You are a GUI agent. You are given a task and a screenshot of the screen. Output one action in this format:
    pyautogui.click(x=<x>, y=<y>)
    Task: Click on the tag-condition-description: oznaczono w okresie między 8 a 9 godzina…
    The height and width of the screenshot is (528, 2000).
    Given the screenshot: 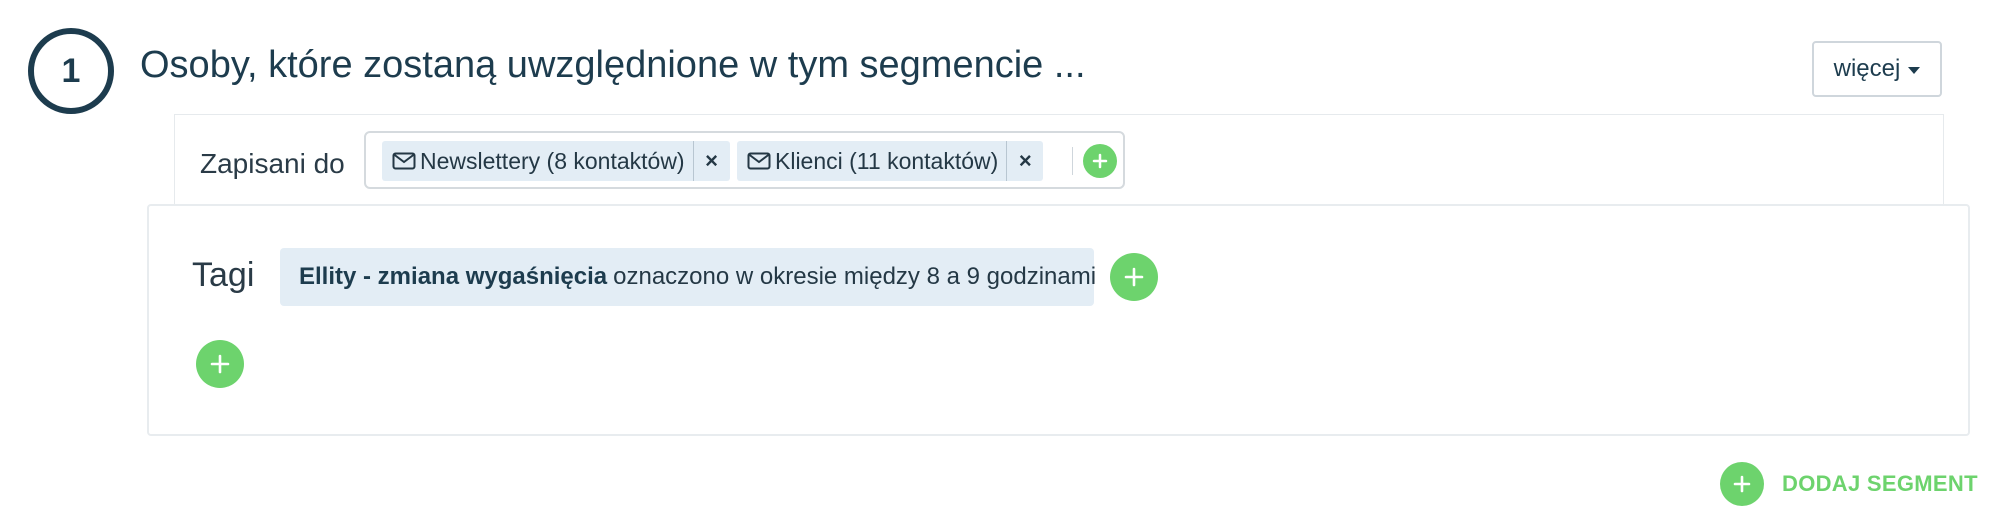 What is the action you would take?
    pyautogui.click(x=855, y=276)
    